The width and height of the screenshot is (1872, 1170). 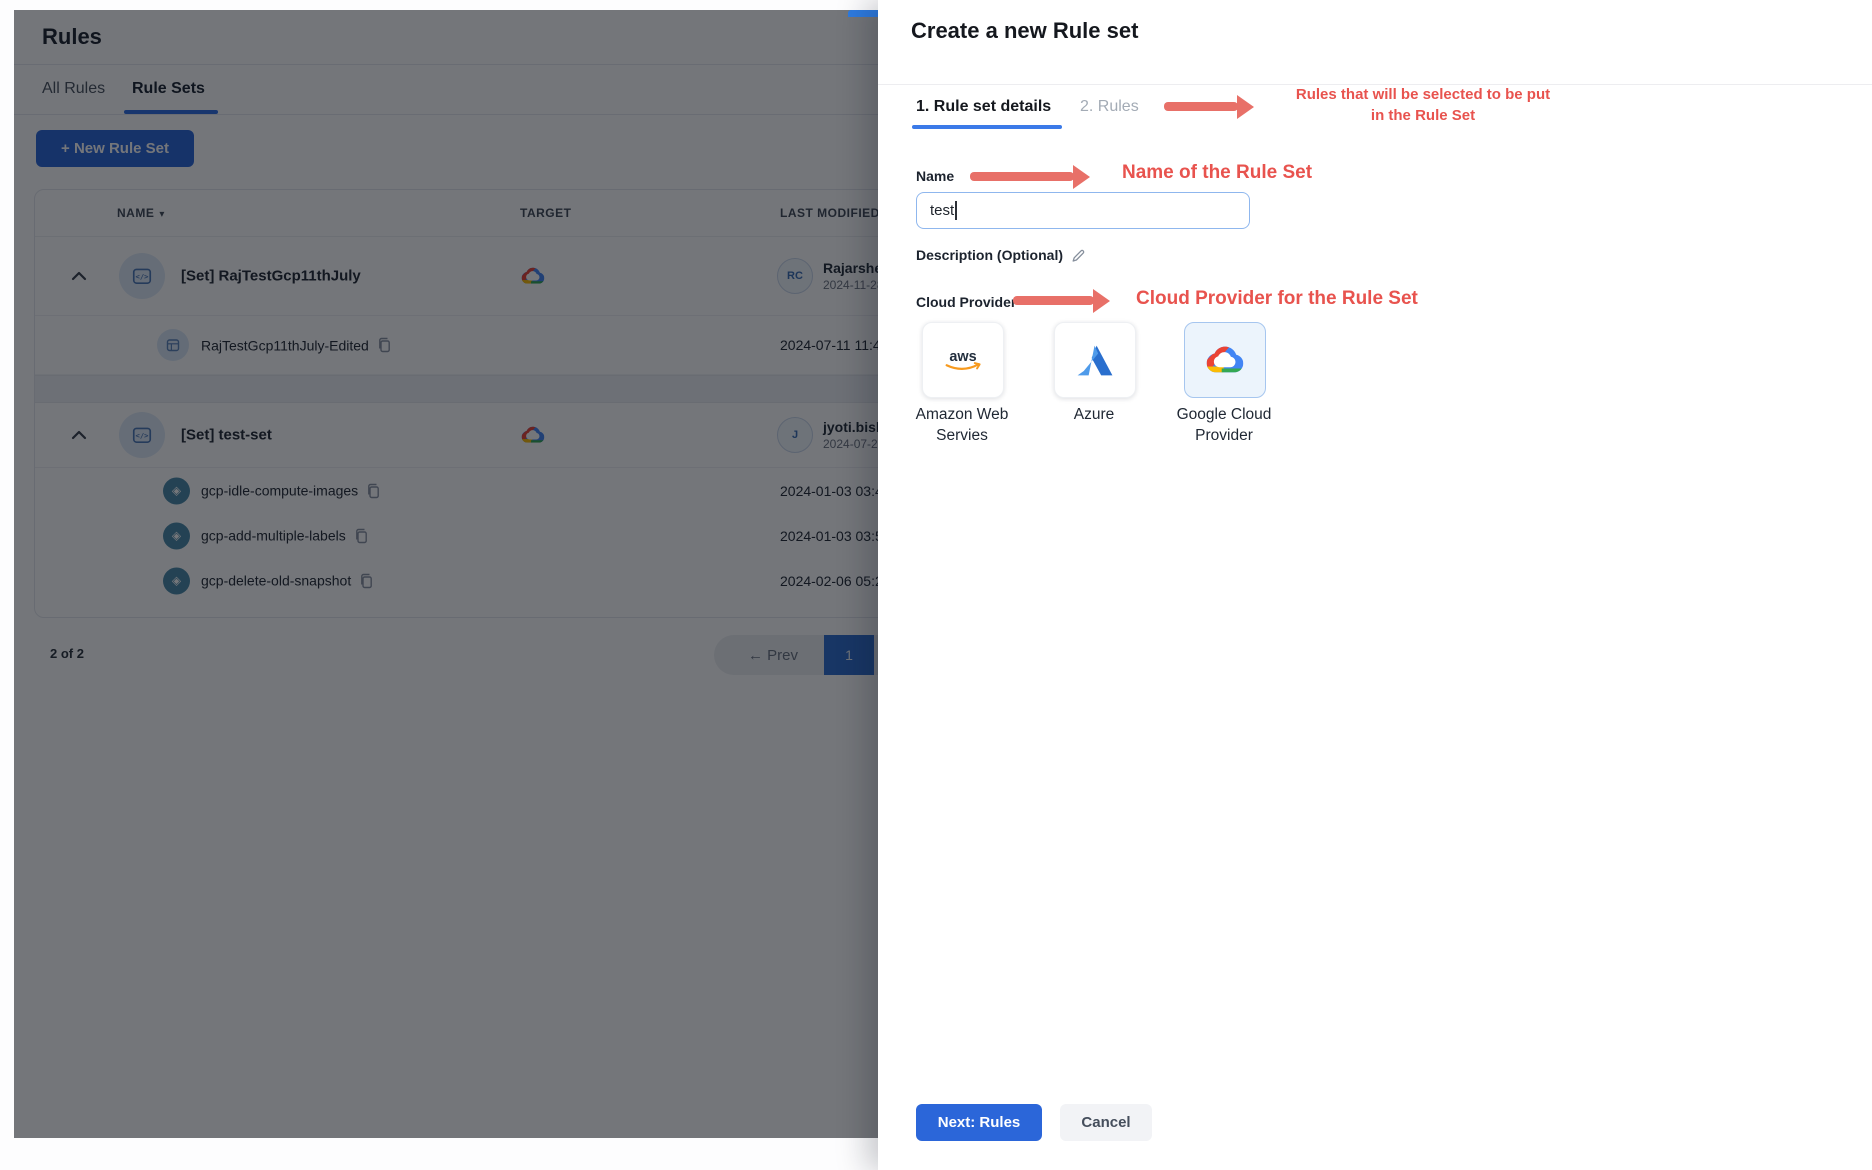 I want to click on name-label: Name, so click(x=935, y=176).